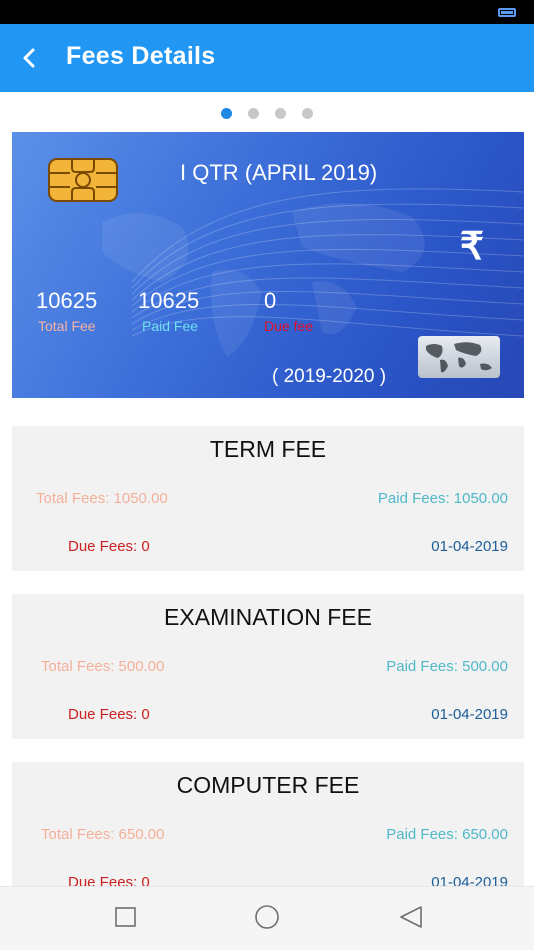 The image size is (534, 950). Describe the element at coordinates (471, 247) in the screenshot. I see `rupee-icon: ₹` at that location.